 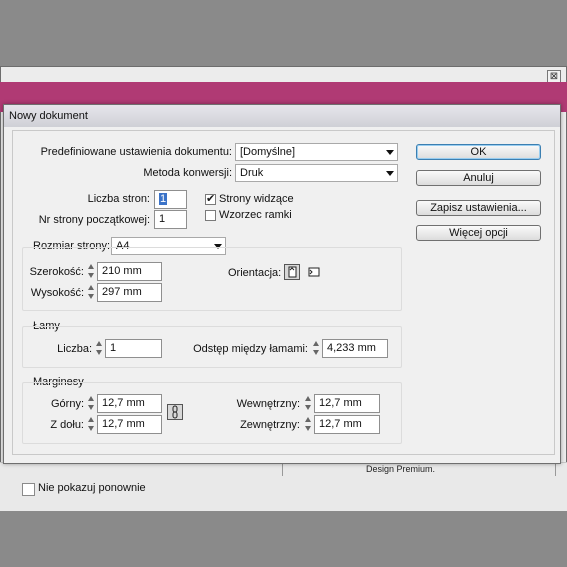 I want to click on preset-dropdown: [Domyślne], so click(x=316, y=152).